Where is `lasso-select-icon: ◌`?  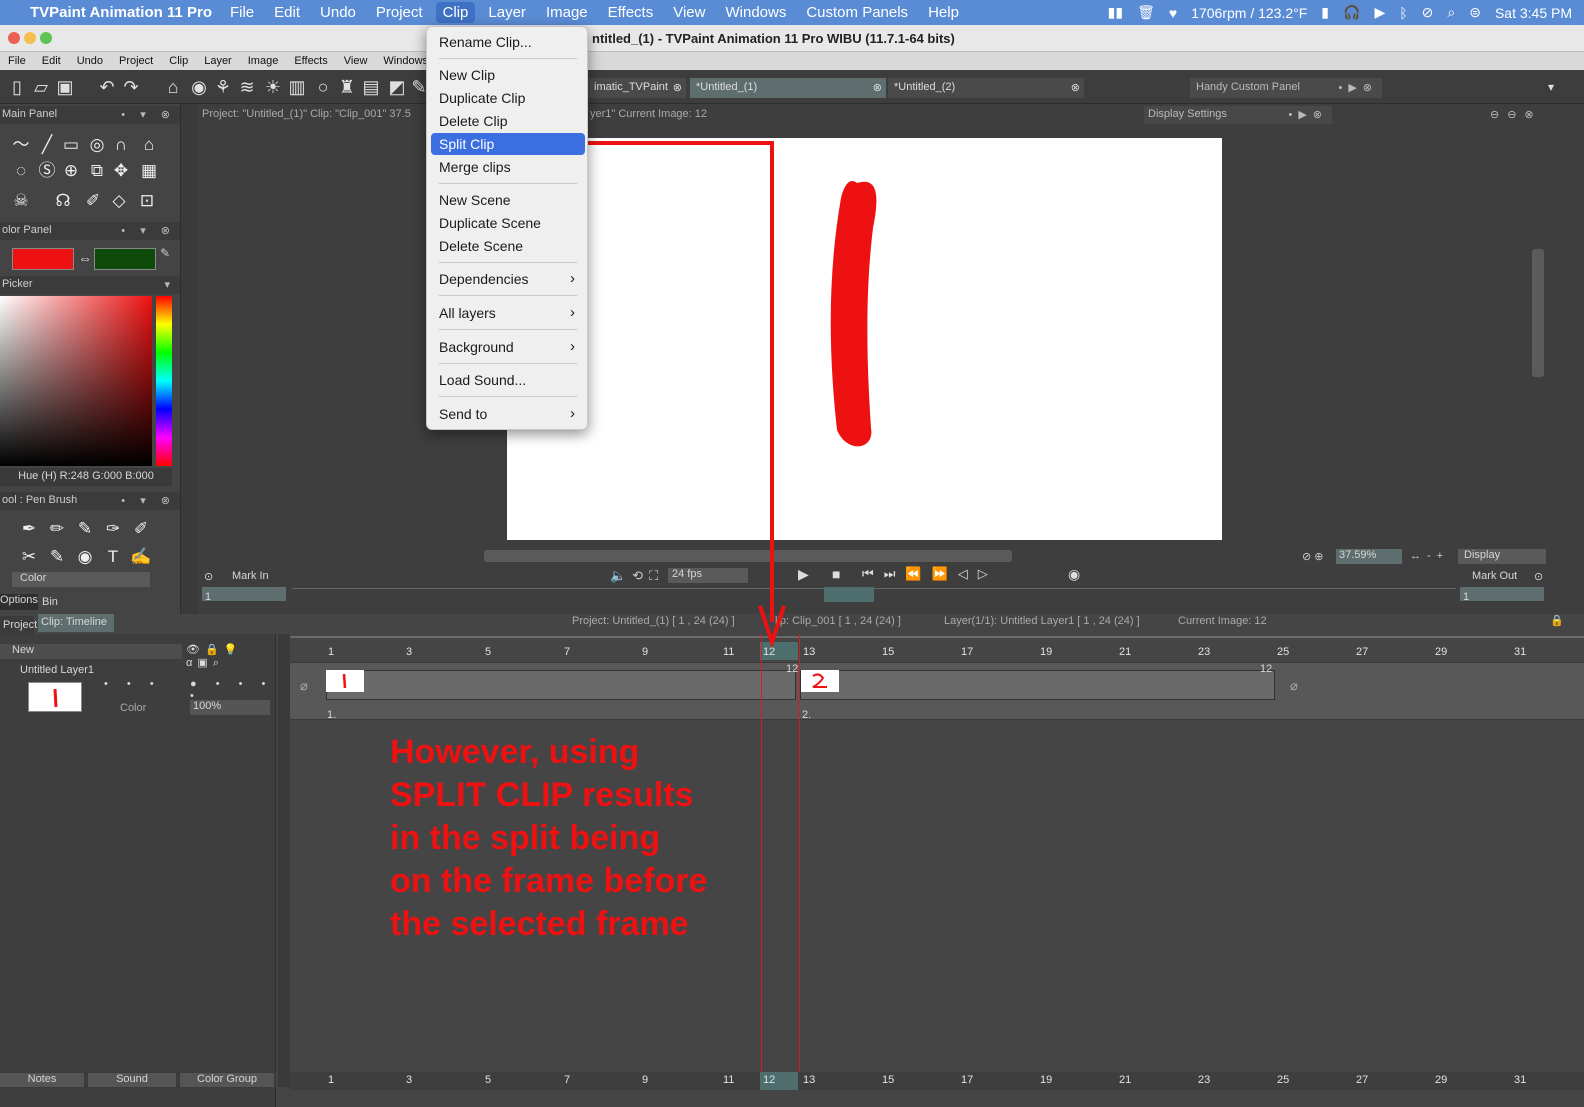
lasso-select-icon: ◌ is located at coordinates (21, 171).